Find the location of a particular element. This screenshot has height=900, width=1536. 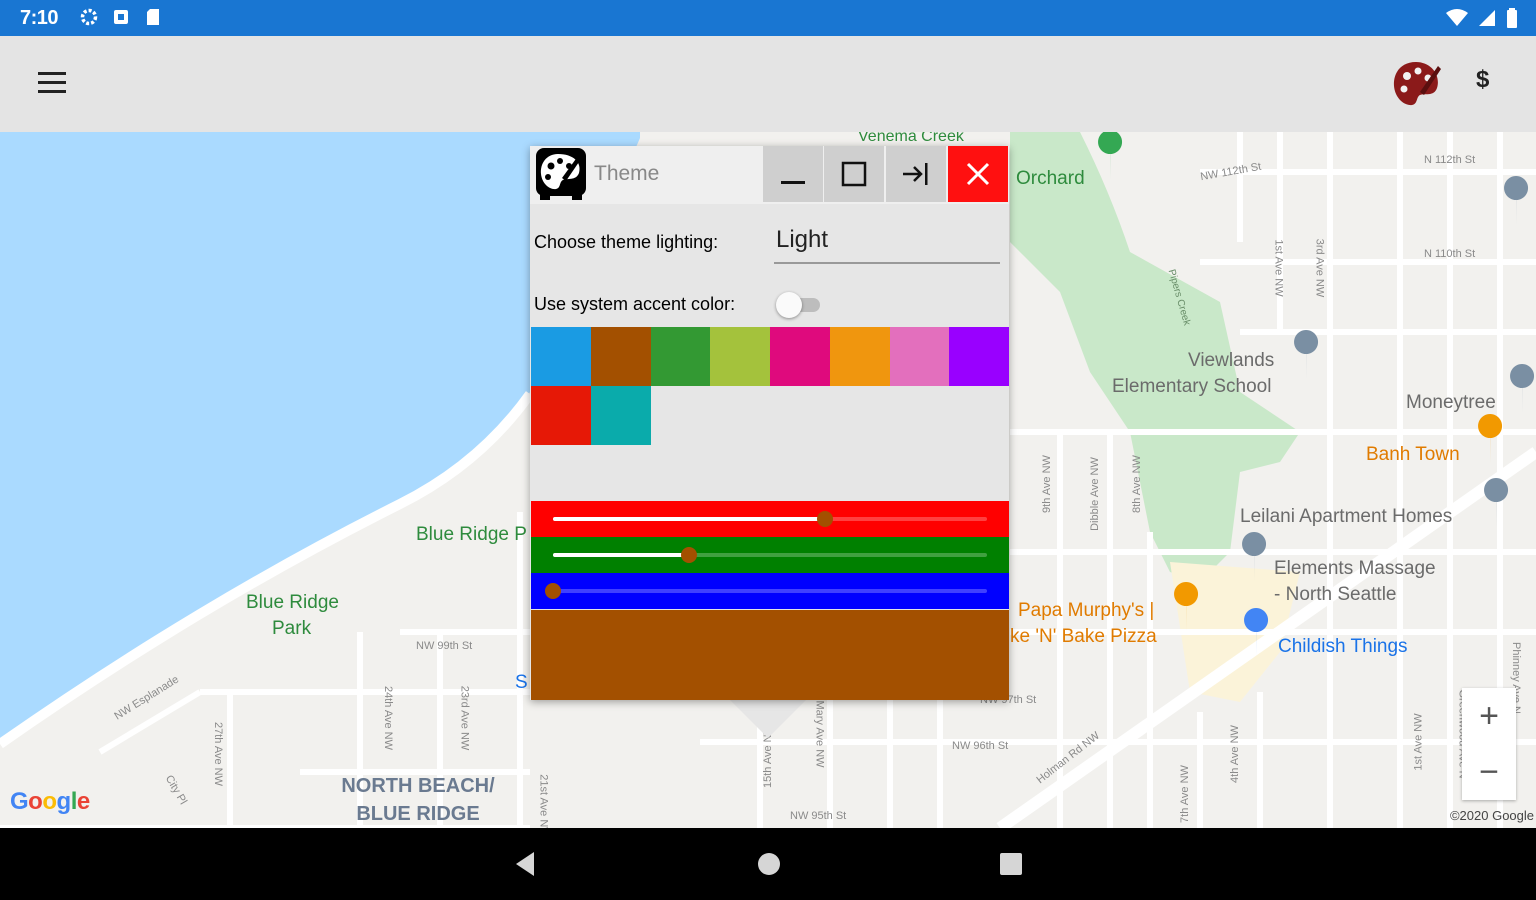

map-label: ke 'N' Bake Pizza is located at coordinates (1083, 636).